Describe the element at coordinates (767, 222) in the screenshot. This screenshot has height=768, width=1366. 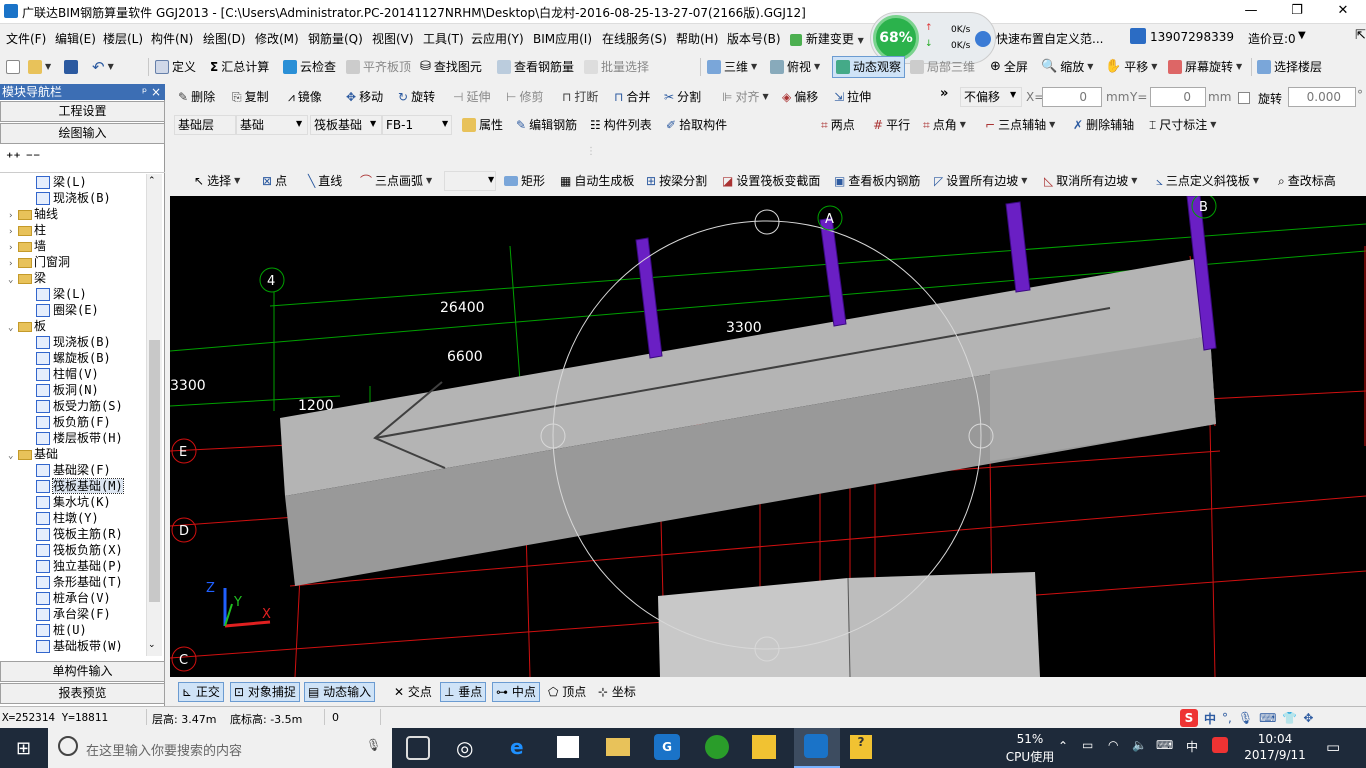
I see `orbit-handle-top` at that location.